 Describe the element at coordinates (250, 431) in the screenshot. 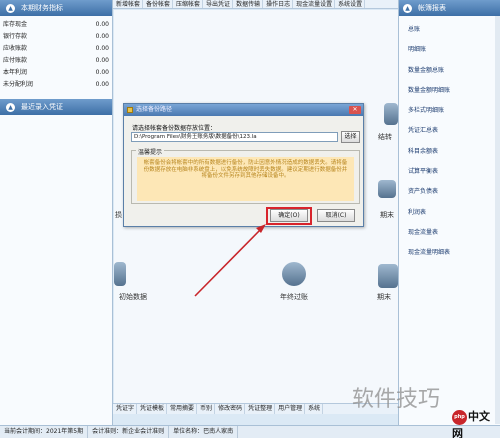

I see `status-bar: 当前会计期间：2021年第5期 会计准则：新企业会计准则 单位名称：巴南人家南` at that location.